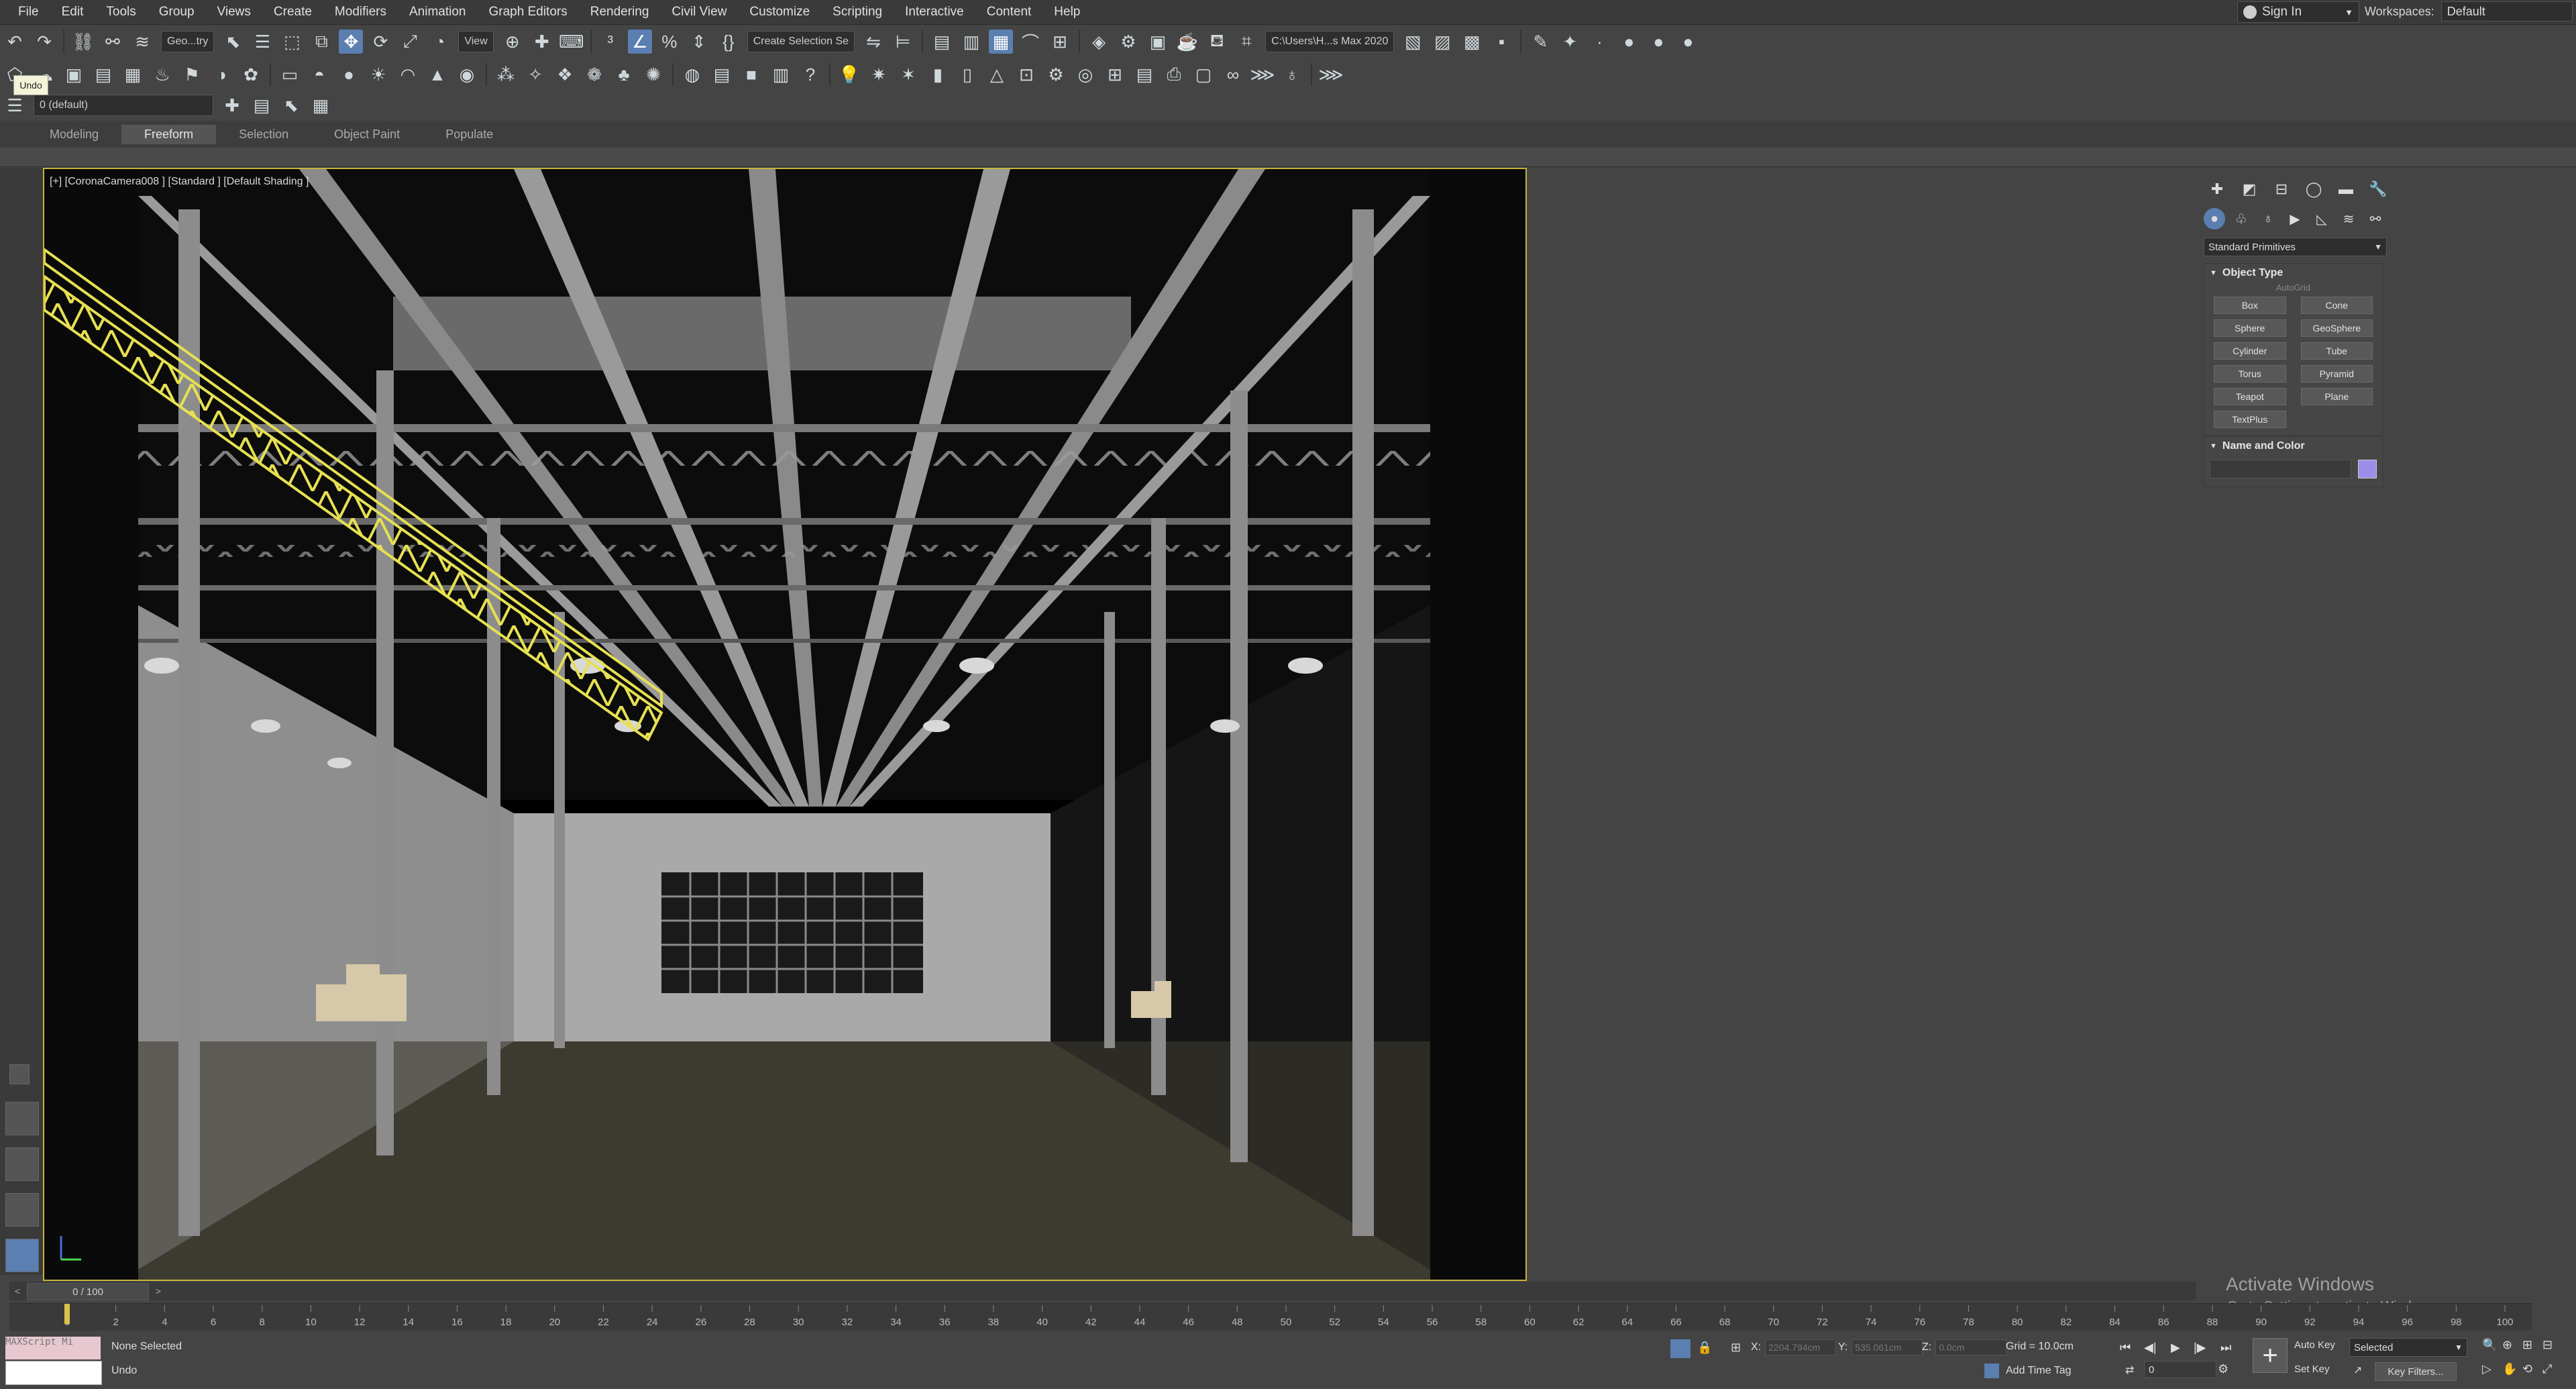 Image resolution: width=2576 pixels, height=1389 pixels. I want to click on maximize-viewport-icon: ⤢, so click(2547, 1369).